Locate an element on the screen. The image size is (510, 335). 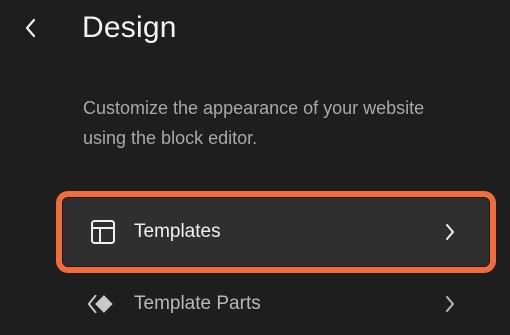
nav-item-template-parts: Template Parts is located at coordinates (276, 304).